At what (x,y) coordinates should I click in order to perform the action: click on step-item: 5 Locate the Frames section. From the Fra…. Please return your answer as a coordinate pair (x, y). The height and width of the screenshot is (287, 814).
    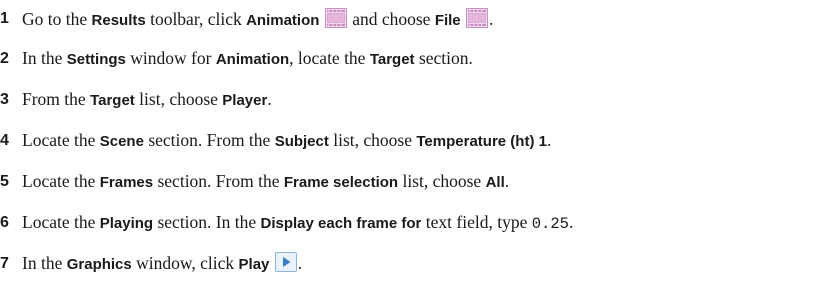
    Looking at the image, I should click on (407, 181).